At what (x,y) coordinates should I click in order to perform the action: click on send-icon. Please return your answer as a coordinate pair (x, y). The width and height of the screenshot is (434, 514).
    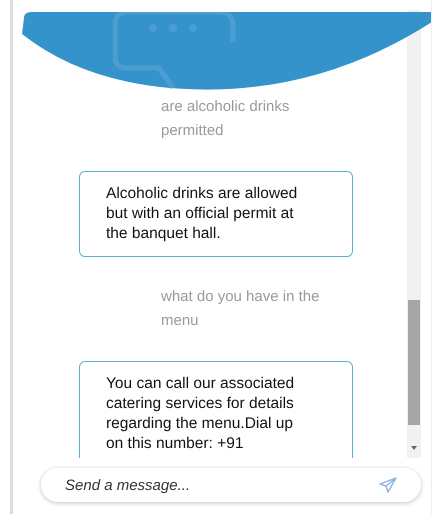
    Looking at the image, I should click on (388, 485).